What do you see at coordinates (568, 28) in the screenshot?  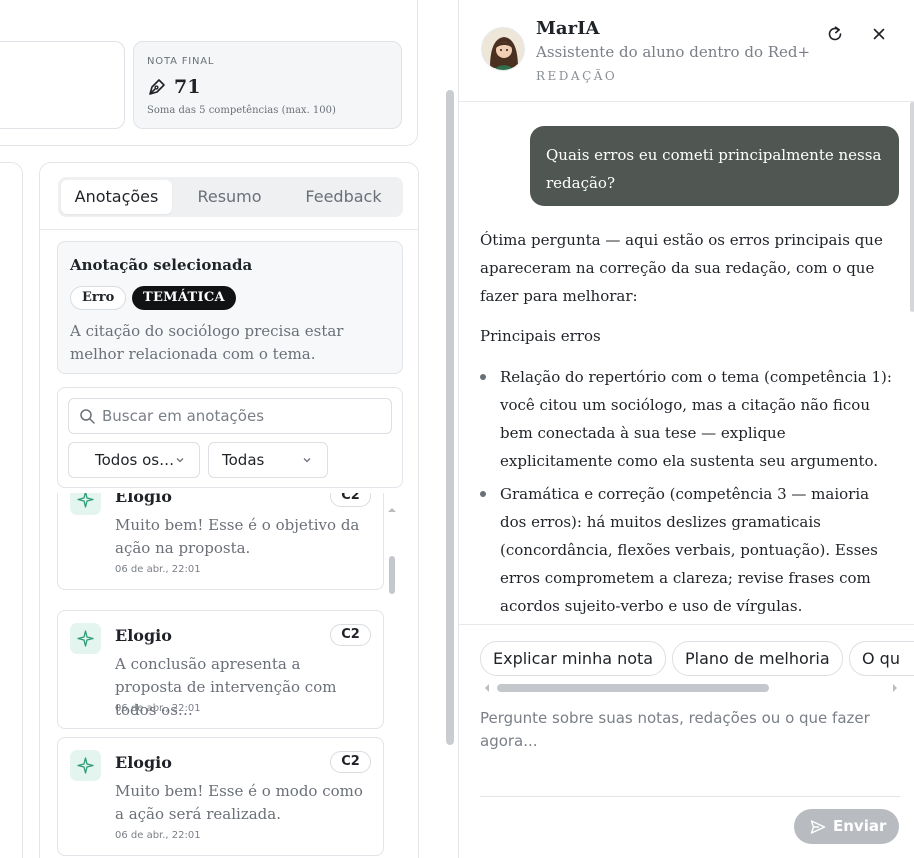 I see `assistant-name: MarIA` at bounding box center [568, 28].